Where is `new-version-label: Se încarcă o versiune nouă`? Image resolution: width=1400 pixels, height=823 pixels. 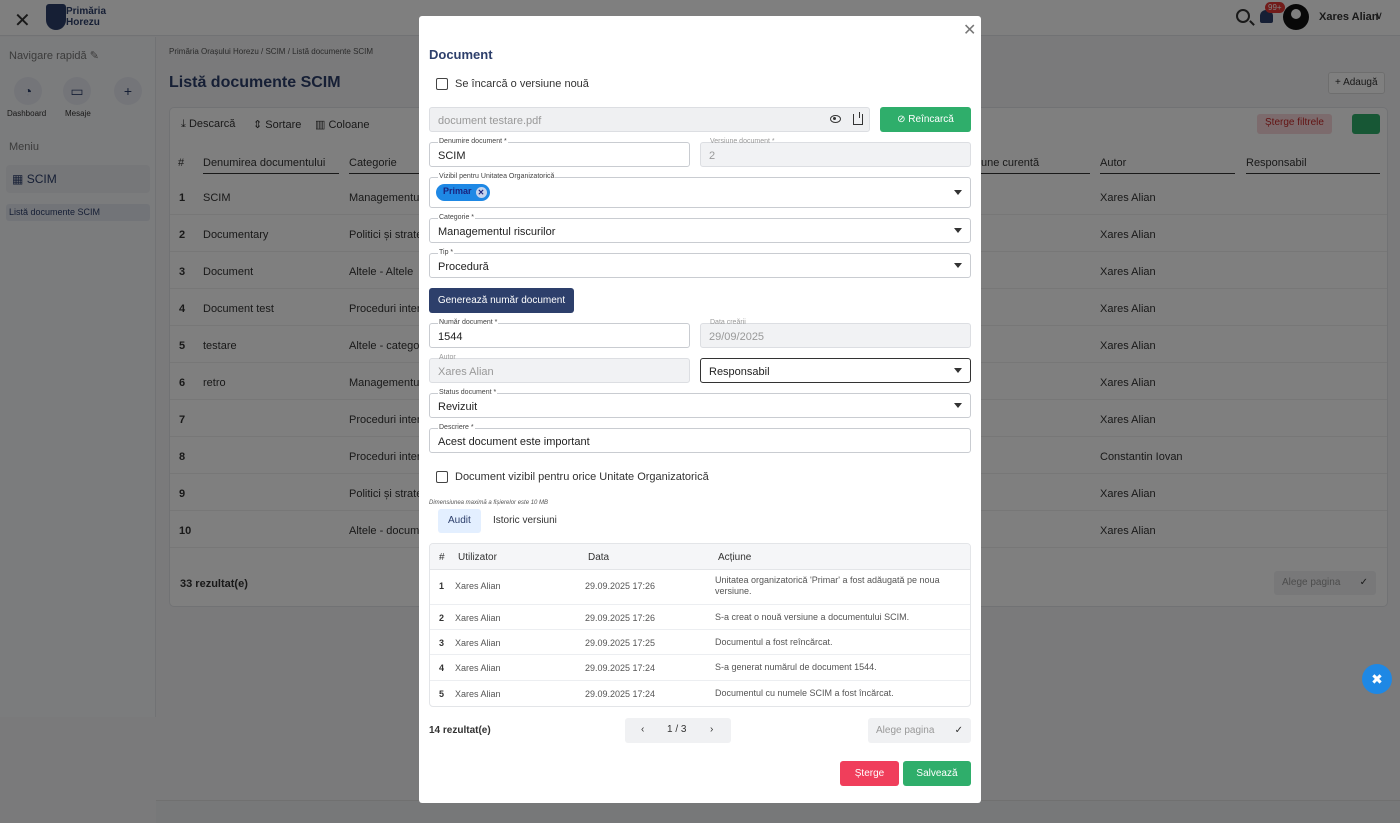
new-version-label: Se încarcă o versiune nouă is located at coordinates (522, 84).